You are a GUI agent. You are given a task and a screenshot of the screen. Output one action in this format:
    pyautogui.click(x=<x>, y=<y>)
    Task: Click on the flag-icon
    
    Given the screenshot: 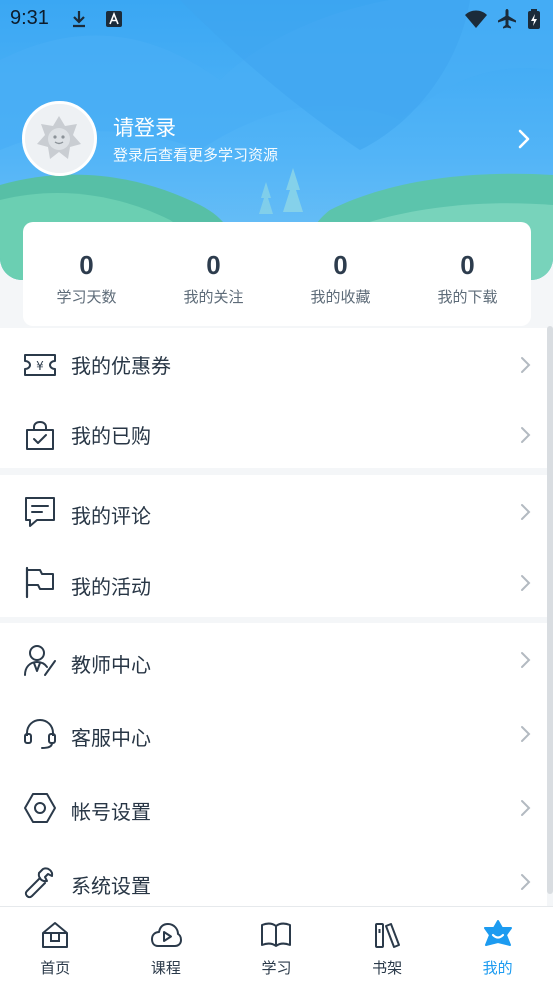 What is the action you would take?
    pyautogui.click(x=39, y=582)
    